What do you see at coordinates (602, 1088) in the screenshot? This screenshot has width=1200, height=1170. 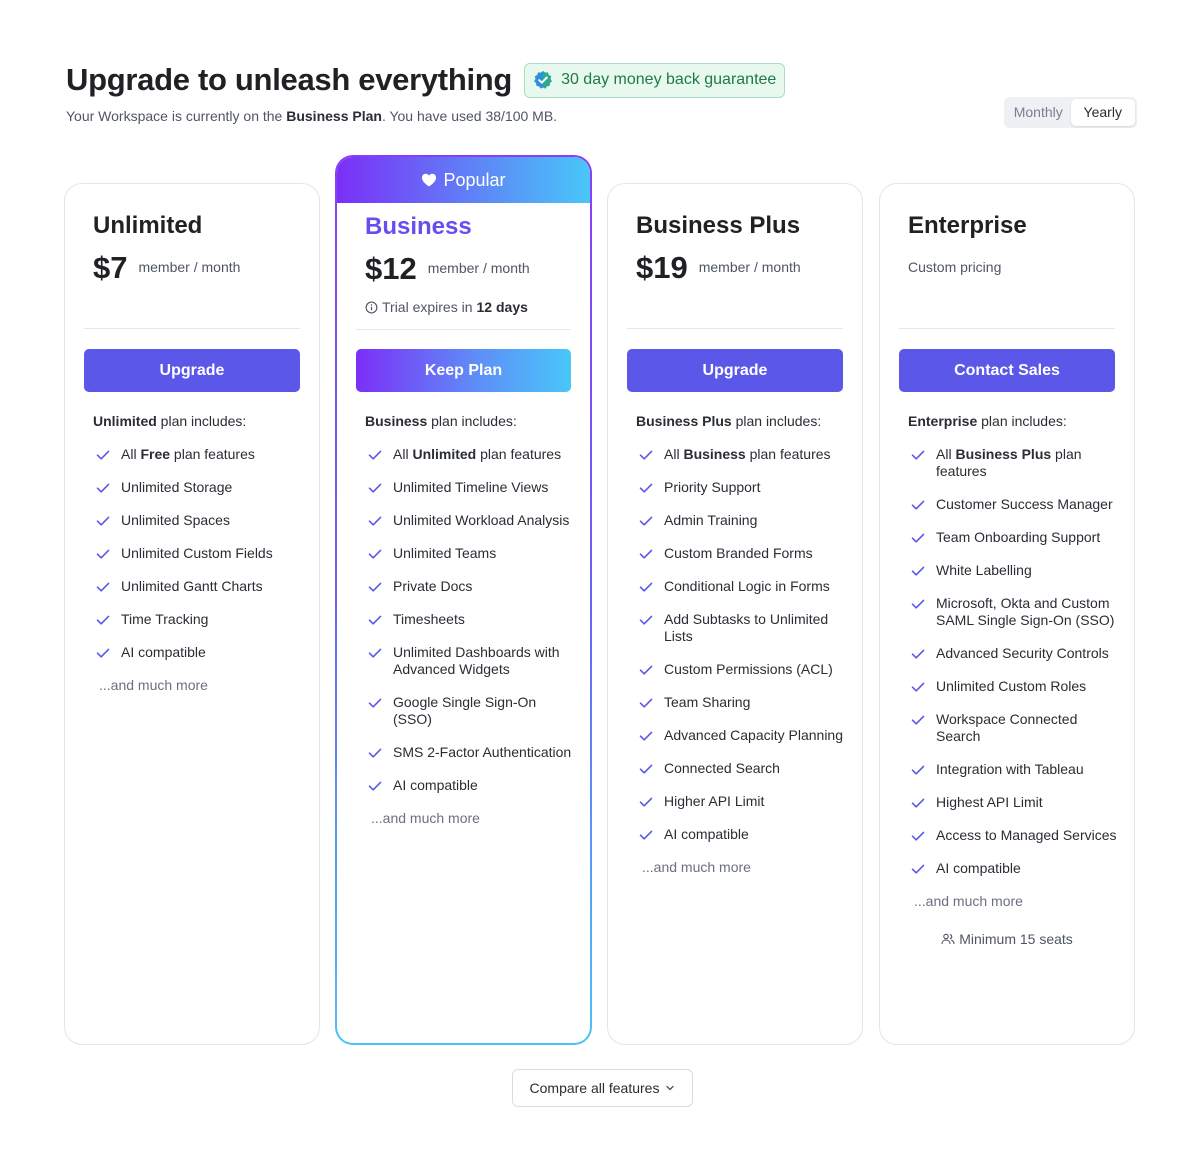 I see `compare-all-features-button: Compare all features` at bounding box center [602, 1088].